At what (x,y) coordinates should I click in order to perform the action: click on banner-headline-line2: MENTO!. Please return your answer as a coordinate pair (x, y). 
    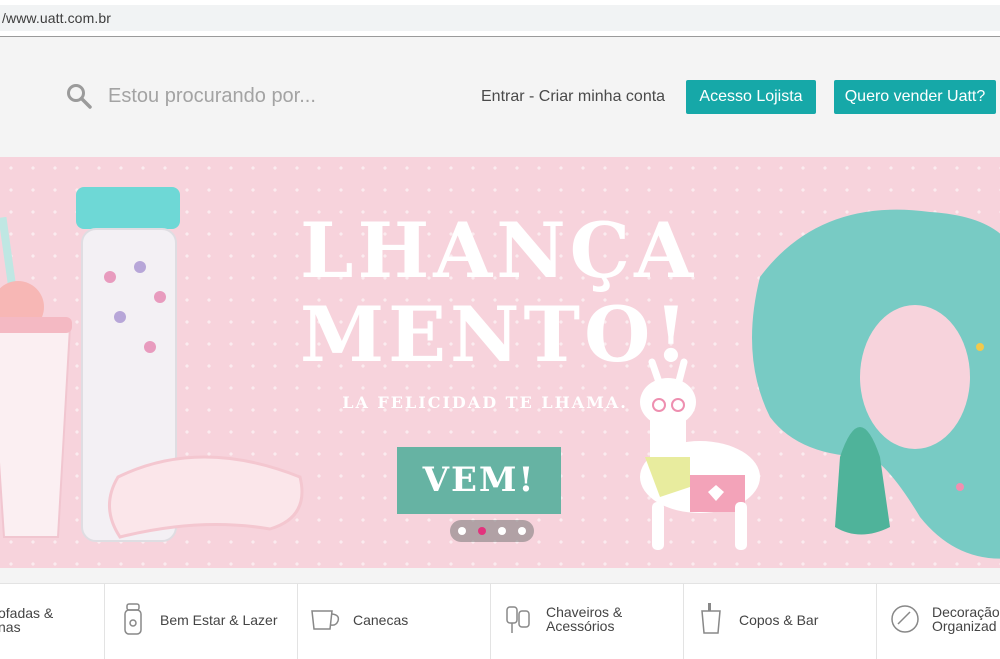
    Looking at the image, I should click on (496, 334).